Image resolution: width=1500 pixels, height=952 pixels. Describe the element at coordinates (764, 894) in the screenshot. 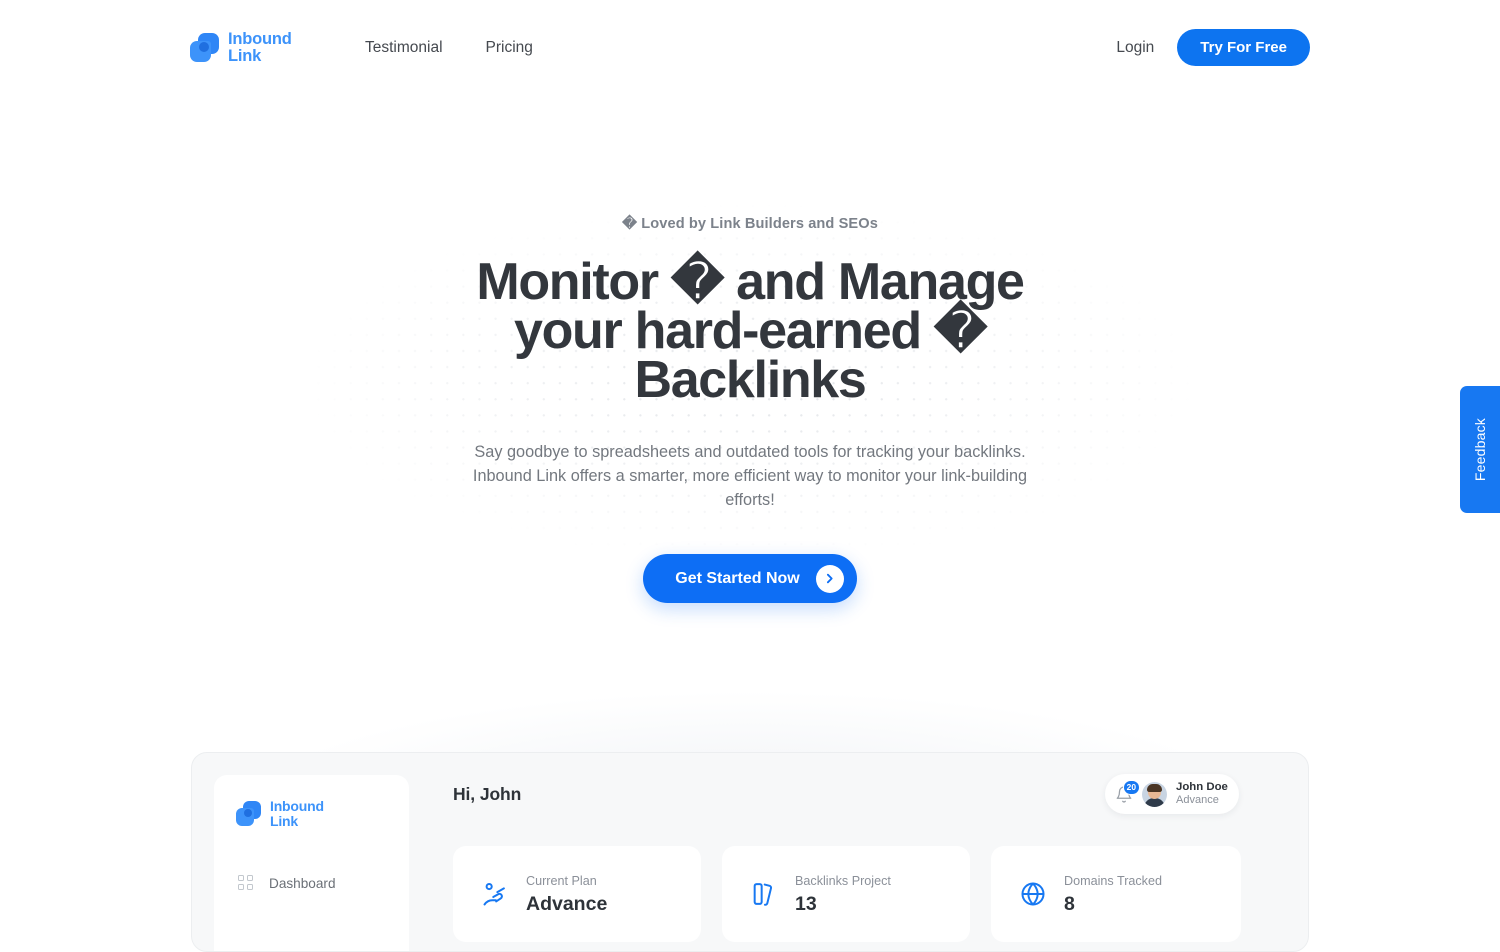

I see `books-icon` at that location.